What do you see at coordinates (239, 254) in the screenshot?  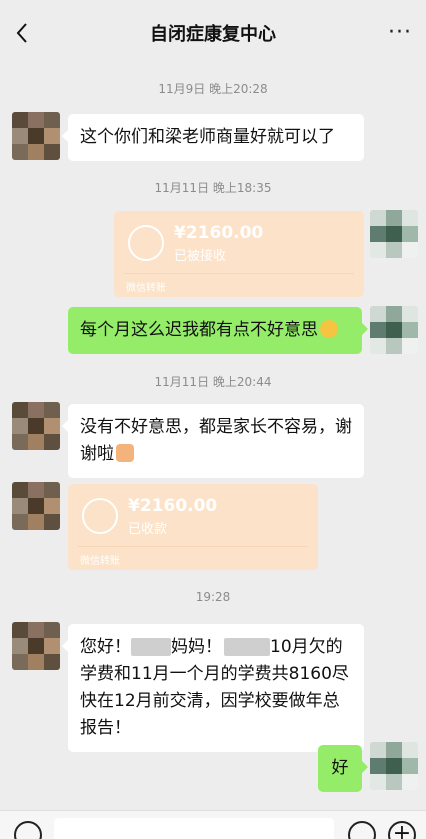 I see `transfer-card: ¥2160.00 已被接收 微信转账` at bounding box center [239, 254].